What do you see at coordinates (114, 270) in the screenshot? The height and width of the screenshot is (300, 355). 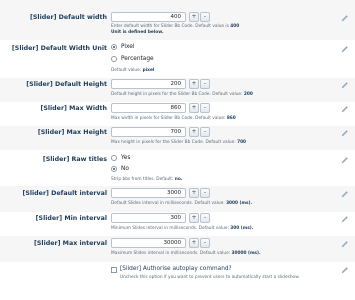 I see `autoplay-checkbox` at bounding box center [114, 270].